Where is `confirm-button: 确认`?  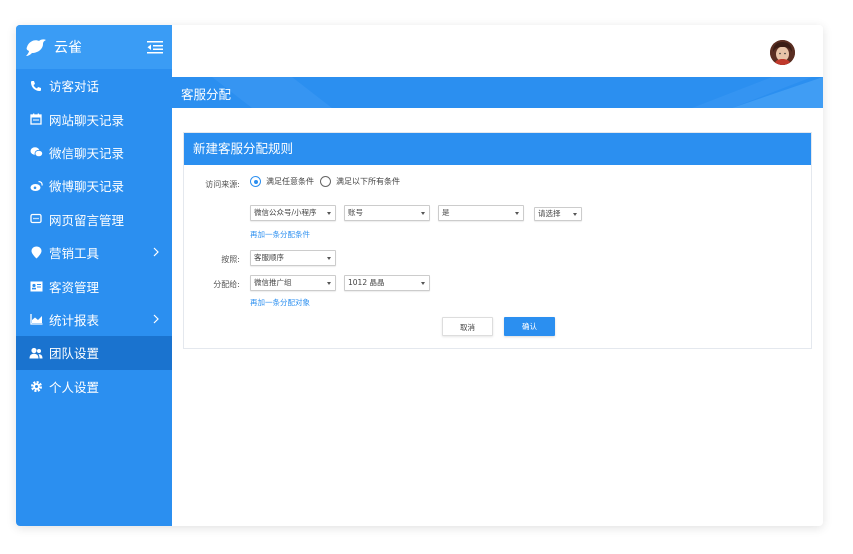 confirm-button: 确认 is located at coordinates (529, 326).